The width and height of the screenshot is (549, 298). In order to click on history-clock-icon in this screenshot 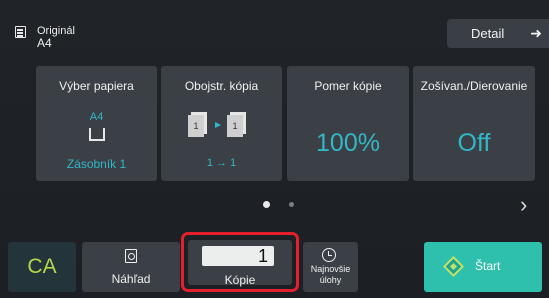, I will do `click(329, 255)`.